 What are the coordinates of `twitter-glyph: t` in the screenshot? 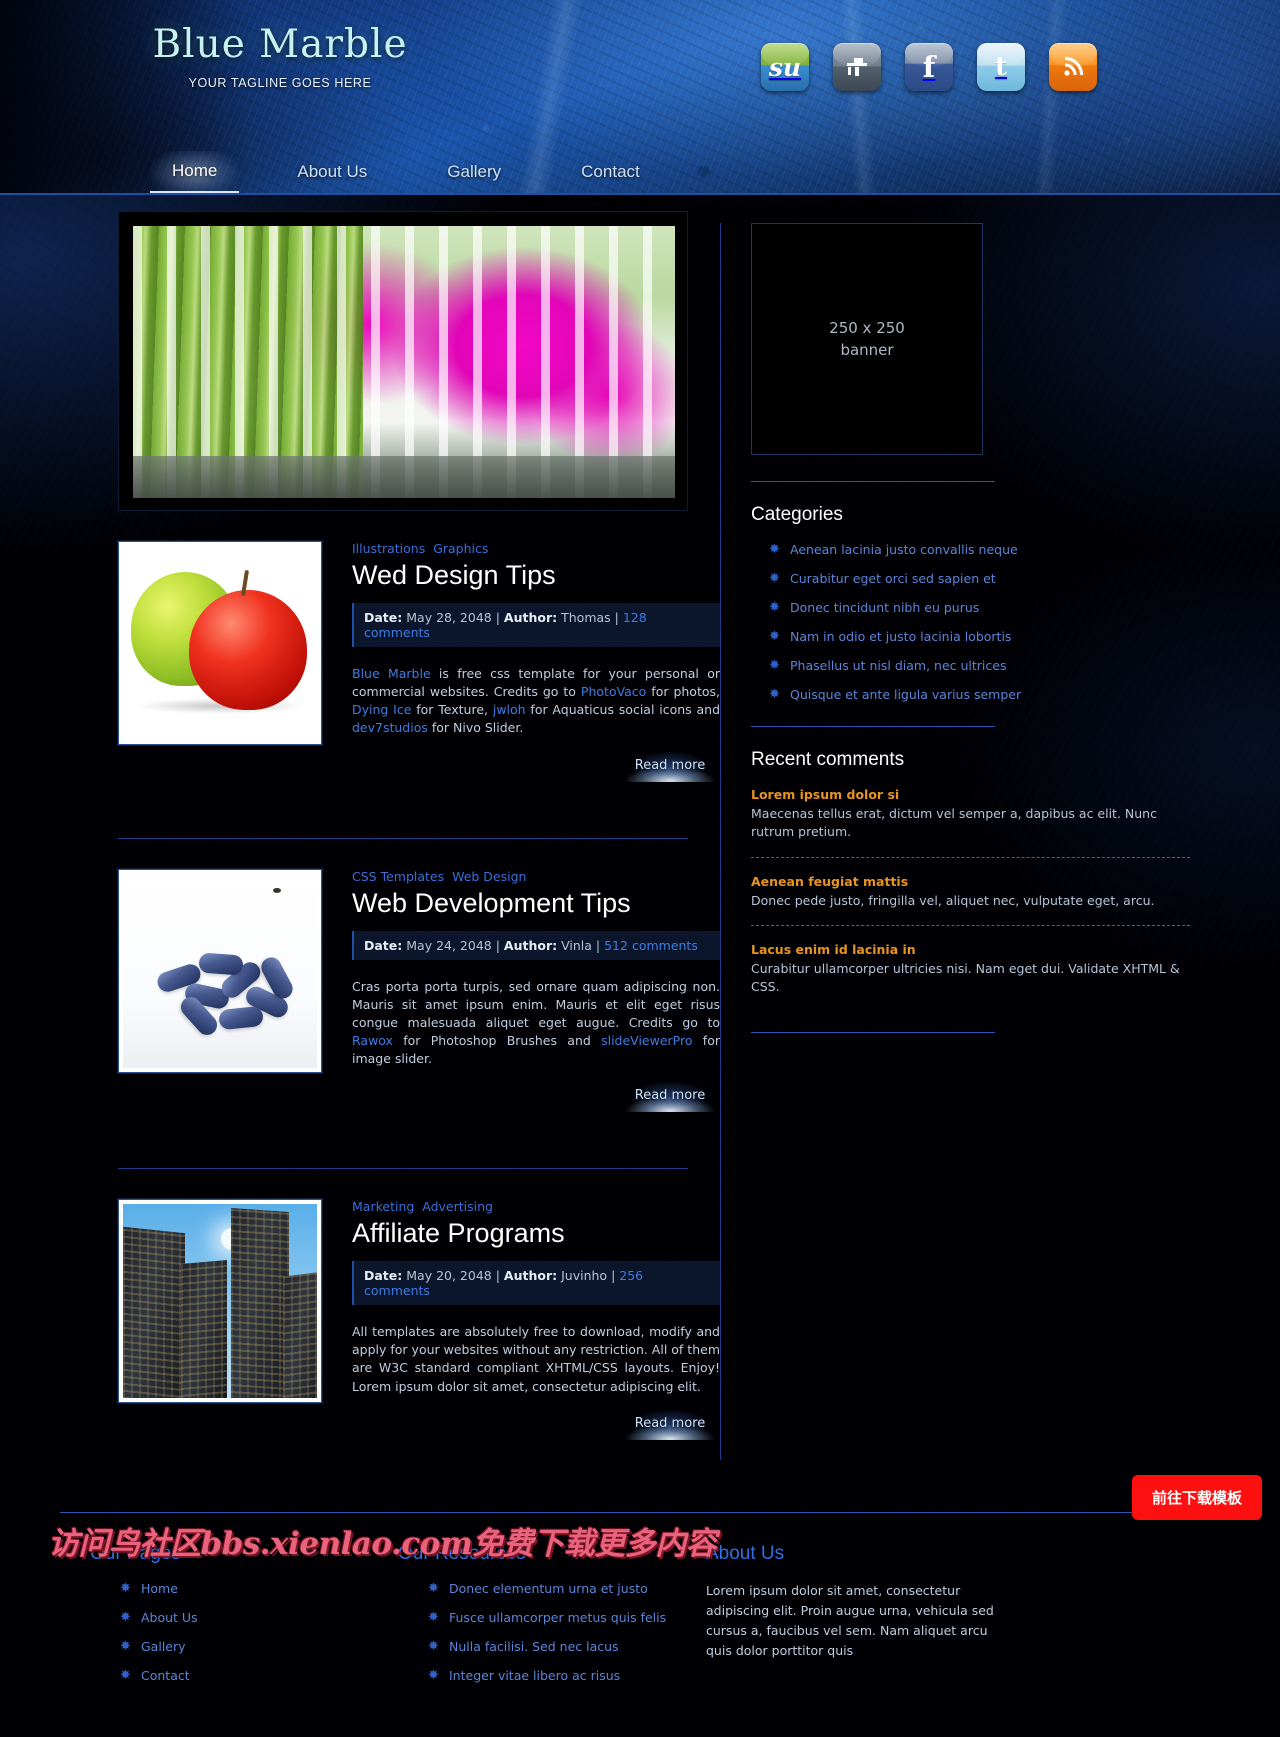 It's located at (1000, 67).